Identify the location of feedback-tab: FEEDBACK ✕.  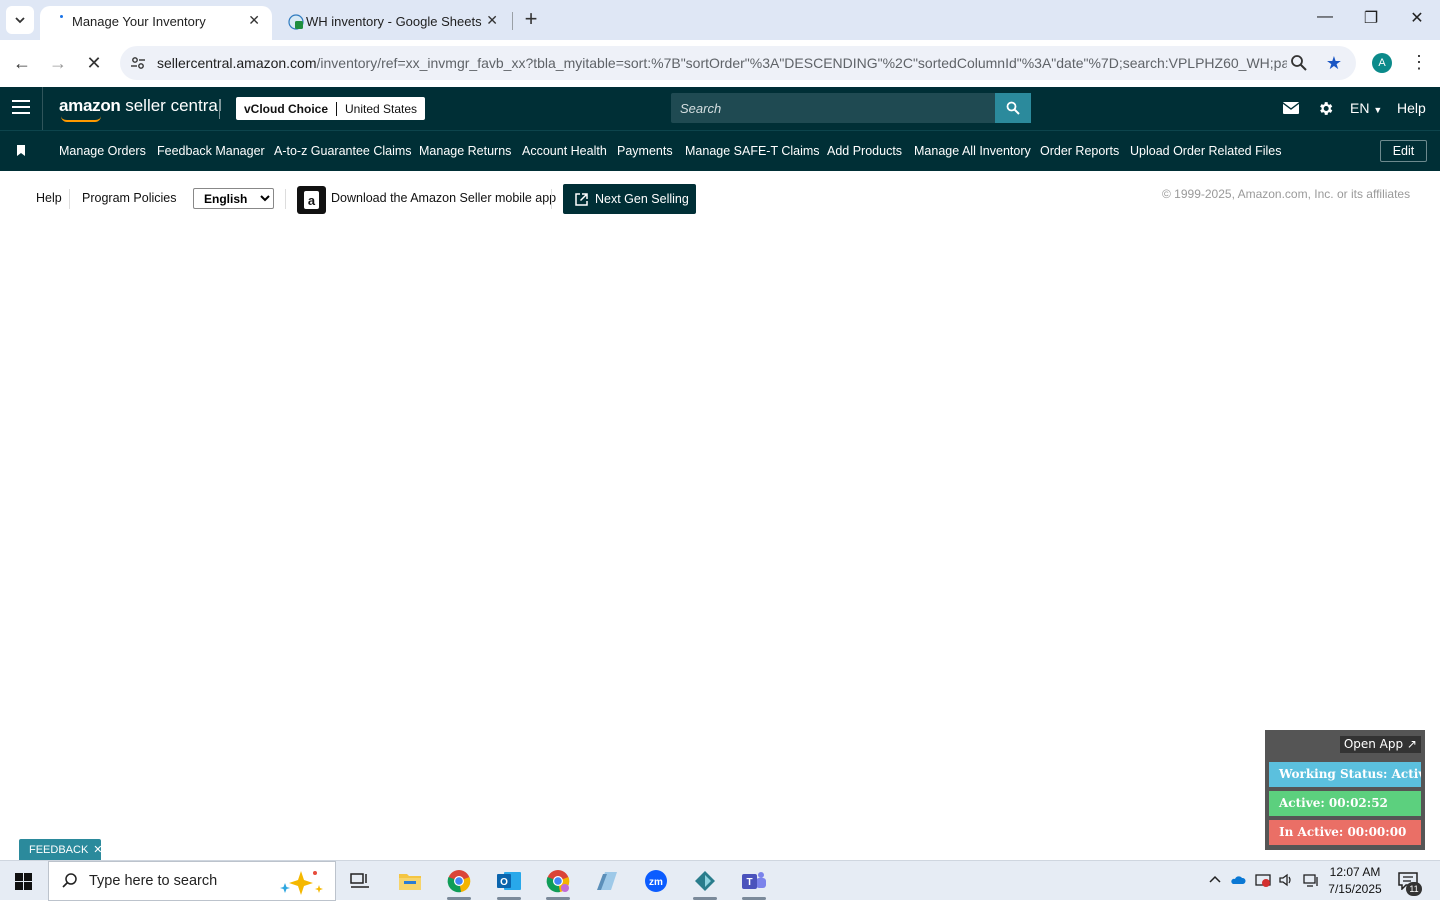
(61, 849).